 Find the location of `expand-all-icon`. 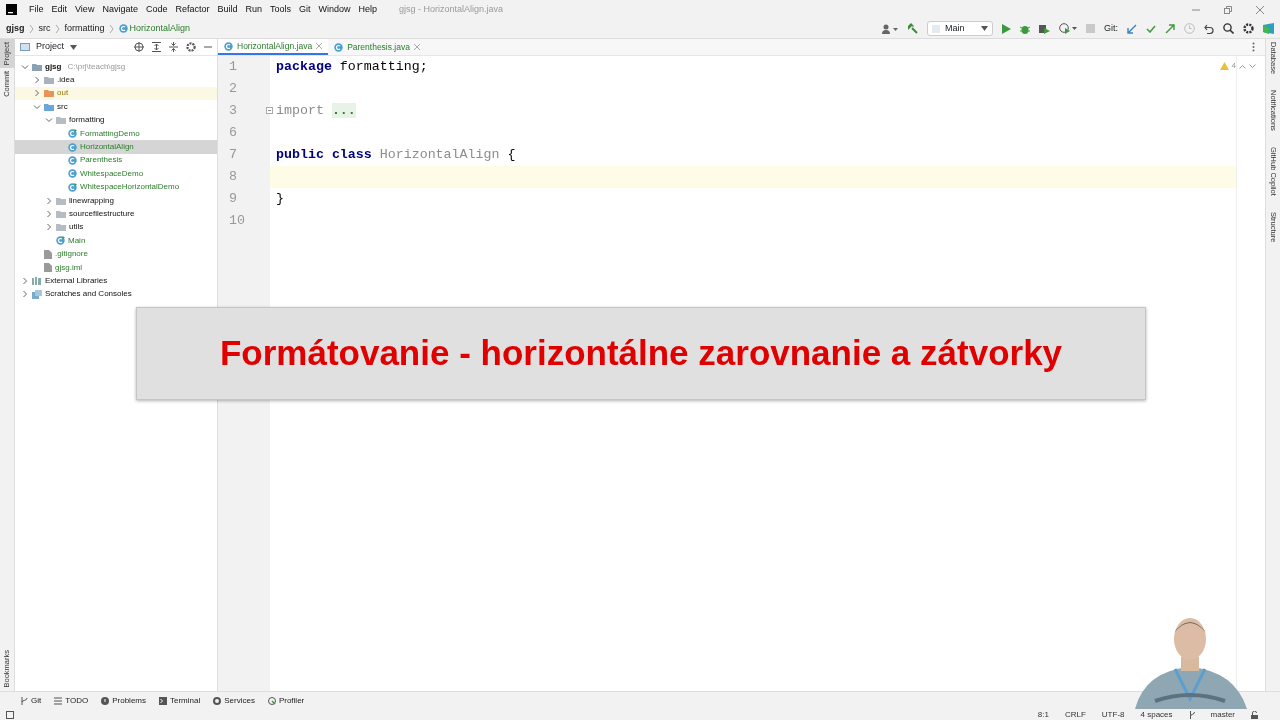

expand-all-icon is located at coordinates (156, 47).